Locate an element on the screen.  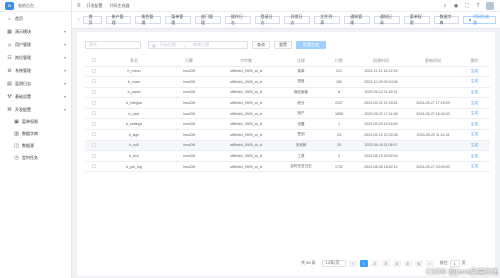
table-cell: 语音 is located at coordinates (301, 82).